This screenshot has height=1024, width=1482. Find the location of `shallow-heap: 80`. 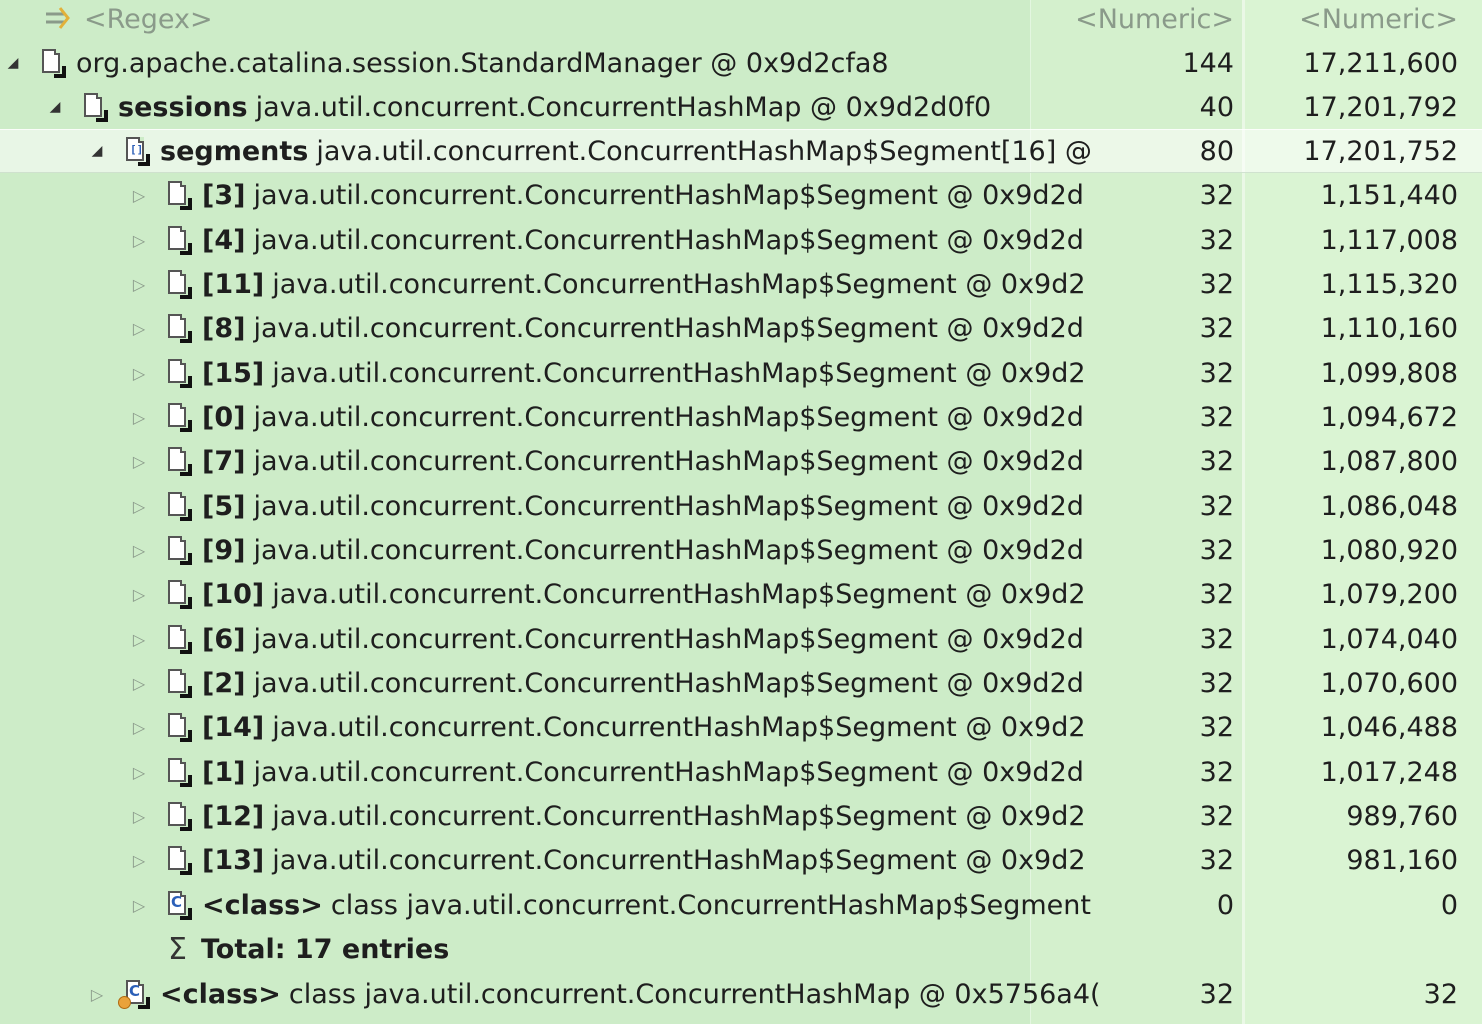

shallow-heap: 80 is located at coordinates (1216, 151).